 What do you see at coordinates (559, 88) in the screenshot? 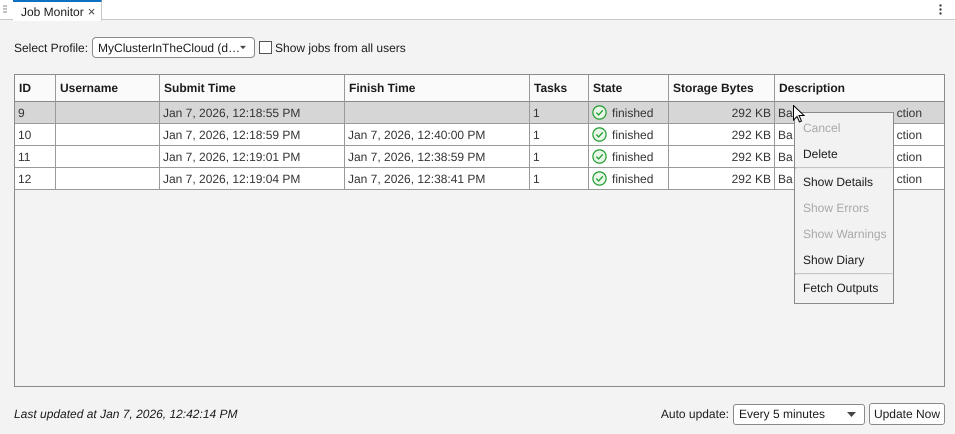
I see `column-header: Tasks` at bounding box center [559, 88].